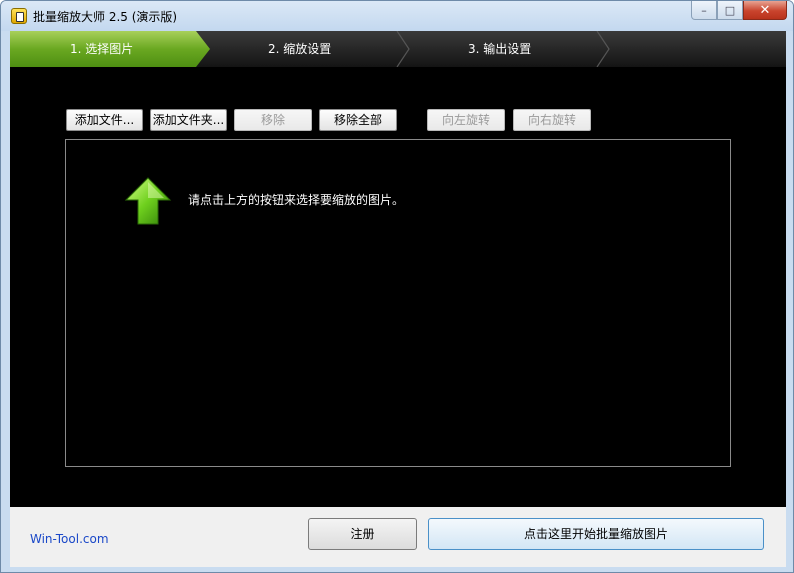 The image size is (794, 573). I want to click on rotate-left-button: 向左旋转, so click(466, 120).